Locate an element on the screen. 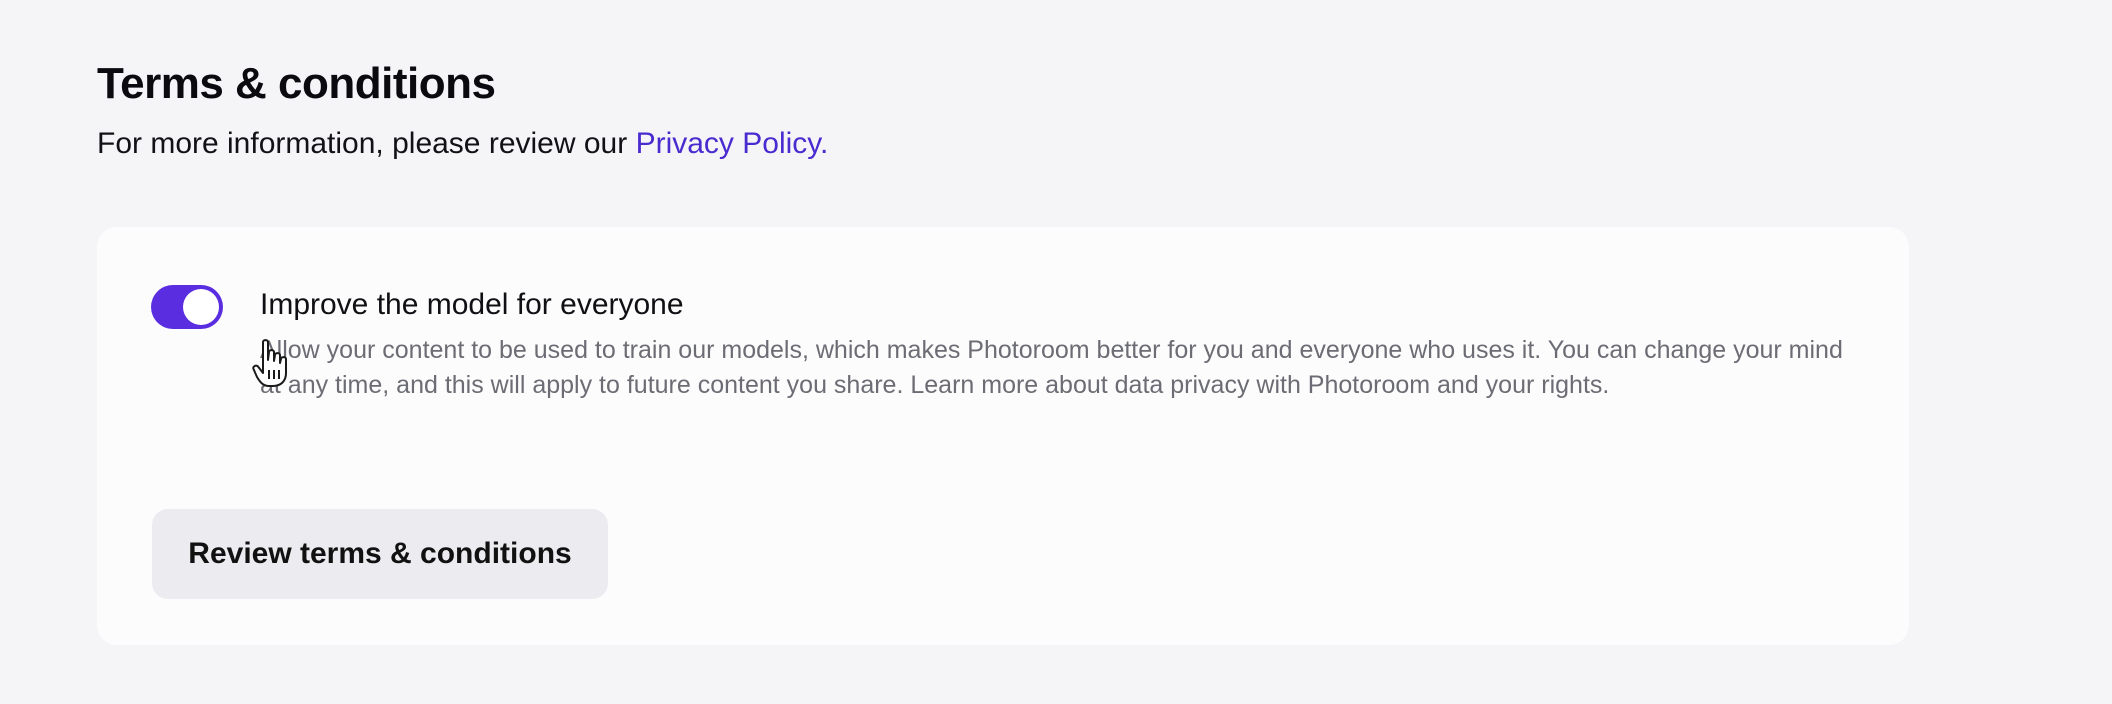 Image resolution: width=2112 pixels, height=704 pixels. improve-model-toggle is located at coordinates (187, 307).